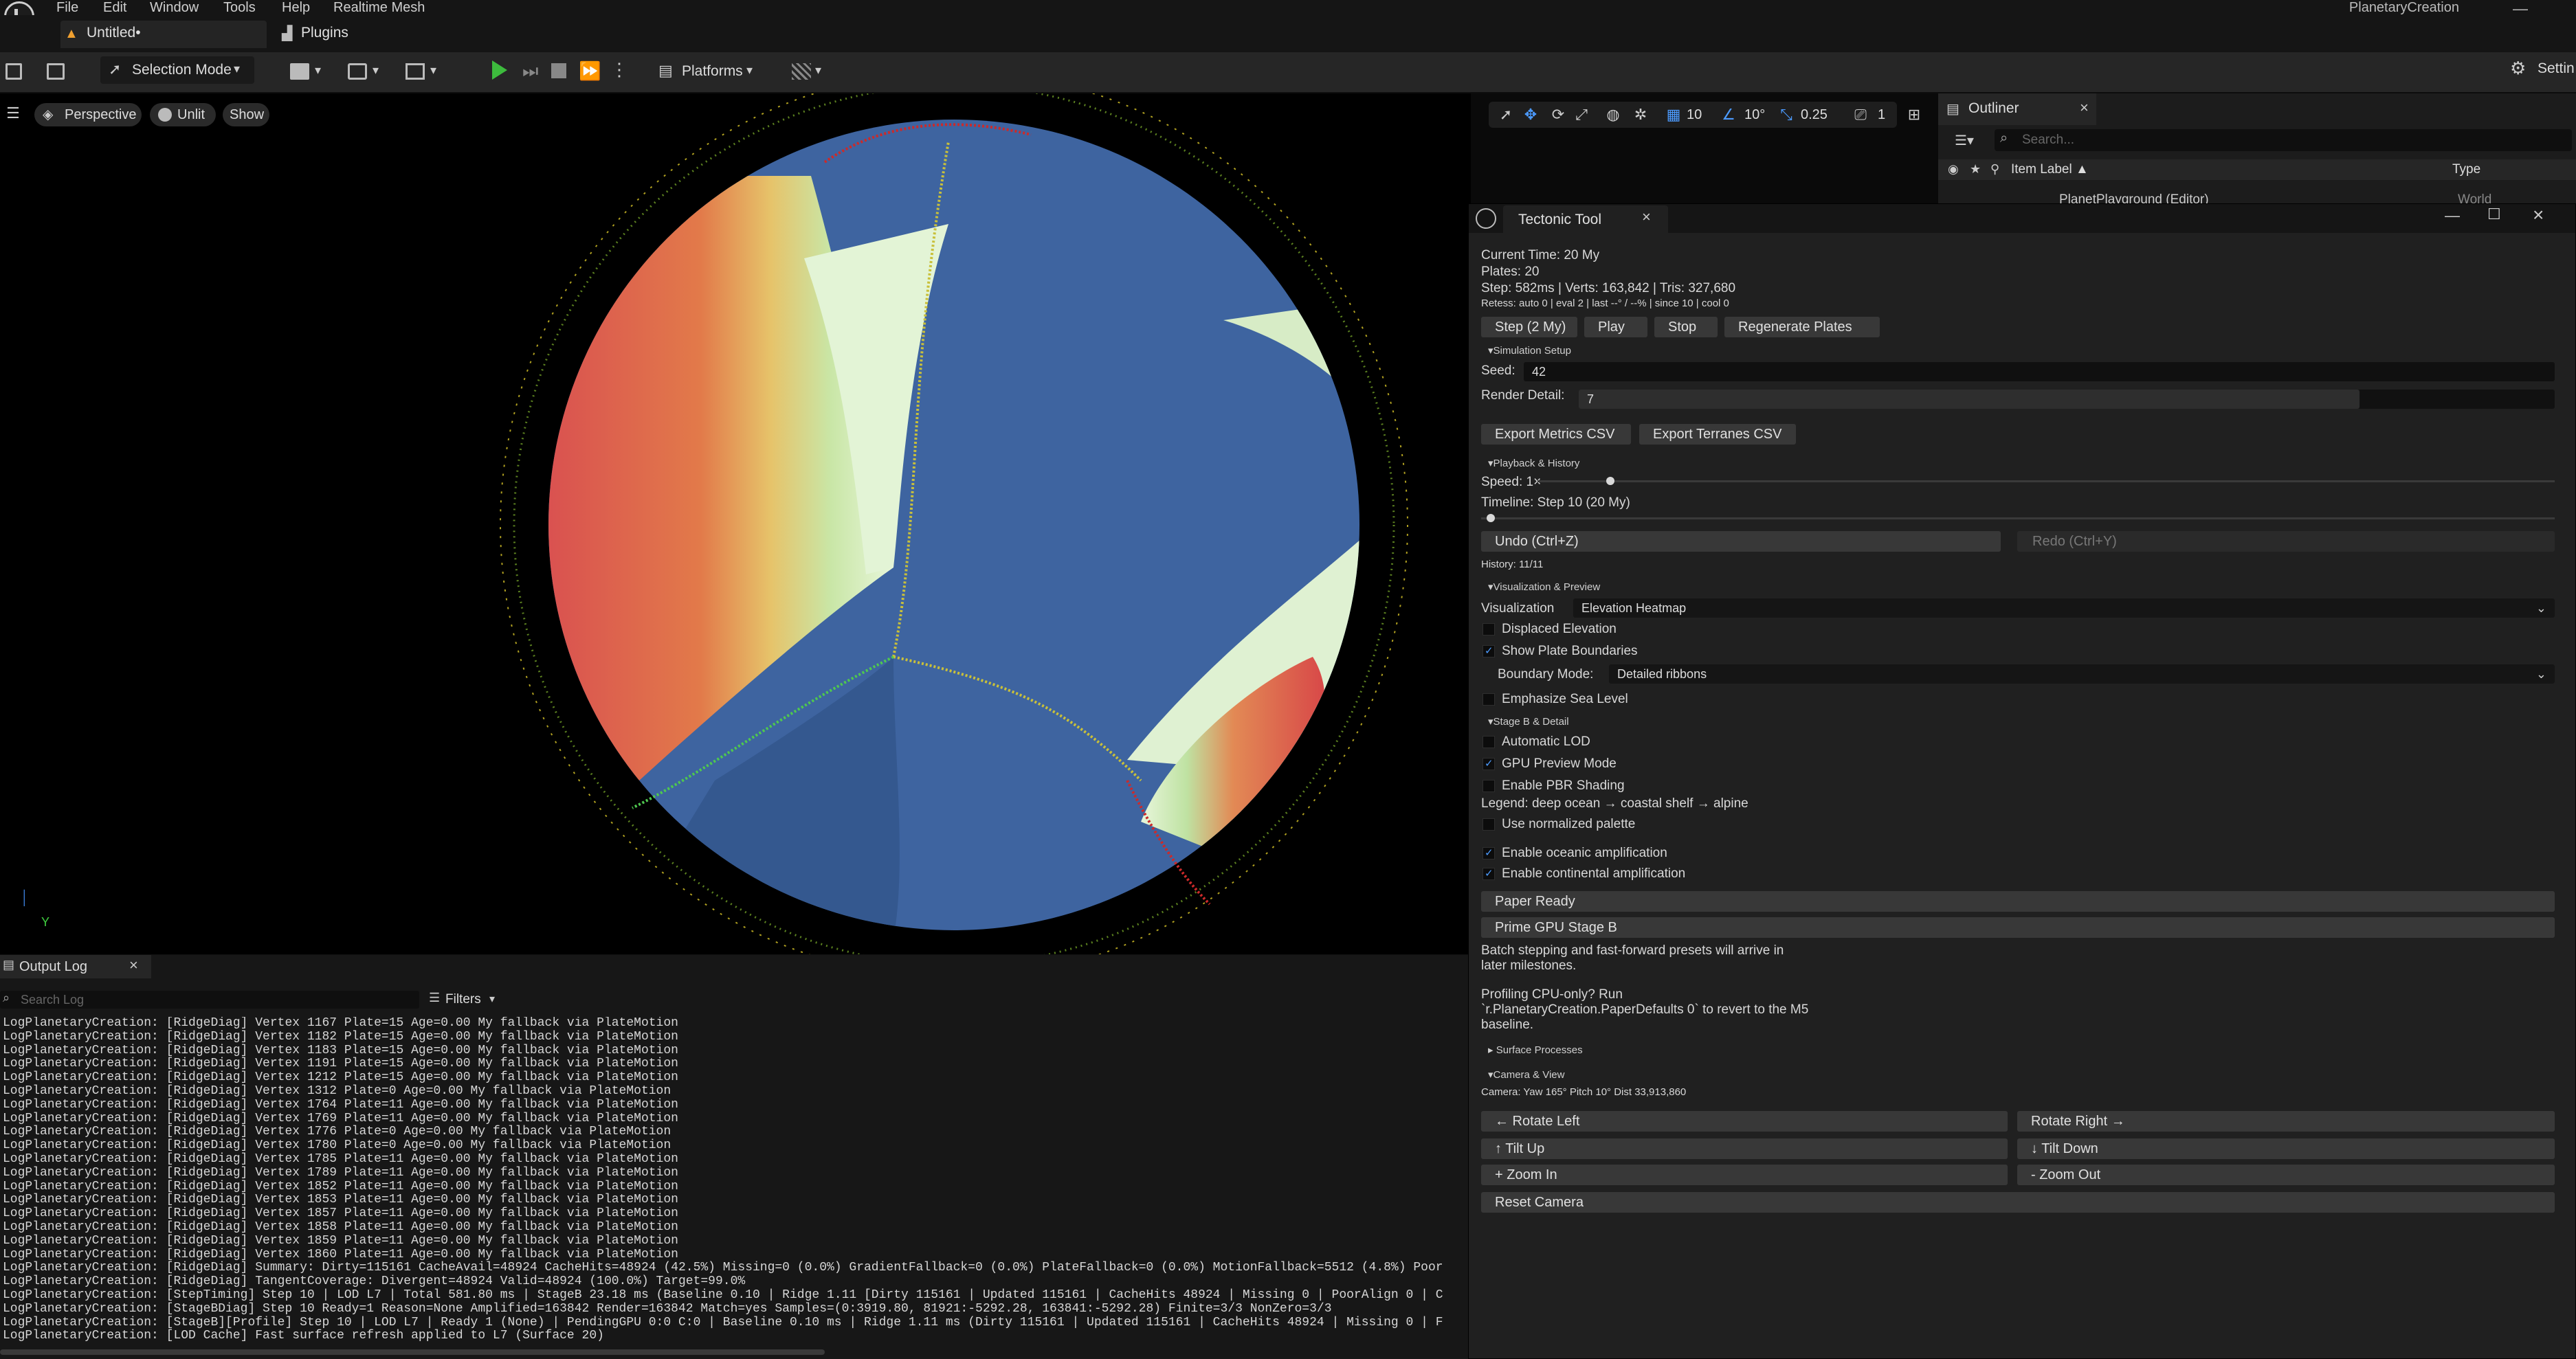 This screenshot has width=2576, height=1359. I want to click on tilt-down-button: ↓ Tilt Down, so click(2286, 1148).